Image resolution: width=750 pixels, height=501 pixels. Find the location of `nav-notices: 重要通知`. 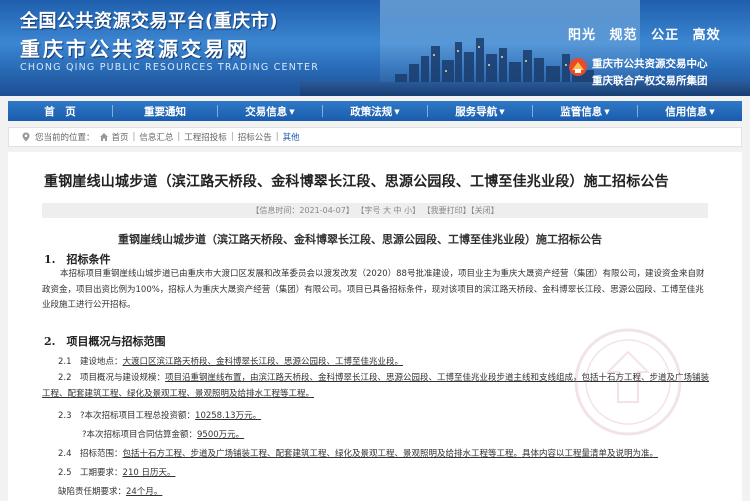

nav-notices: 重要通知 is located at coordinates (165, 111).